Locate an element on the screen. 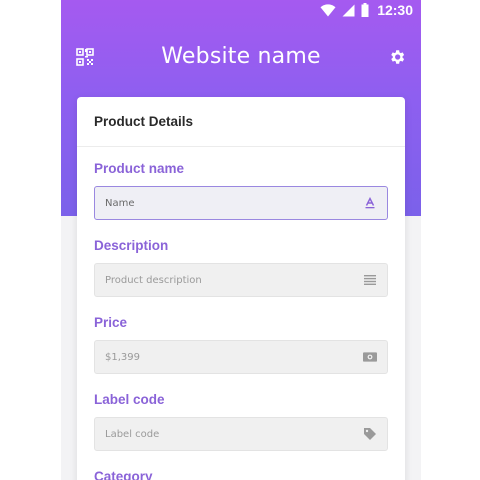 Image resolution: width=480 pixels, height=480 pixels. product-name-placeholder: Name is located at coordinates (120, 203).